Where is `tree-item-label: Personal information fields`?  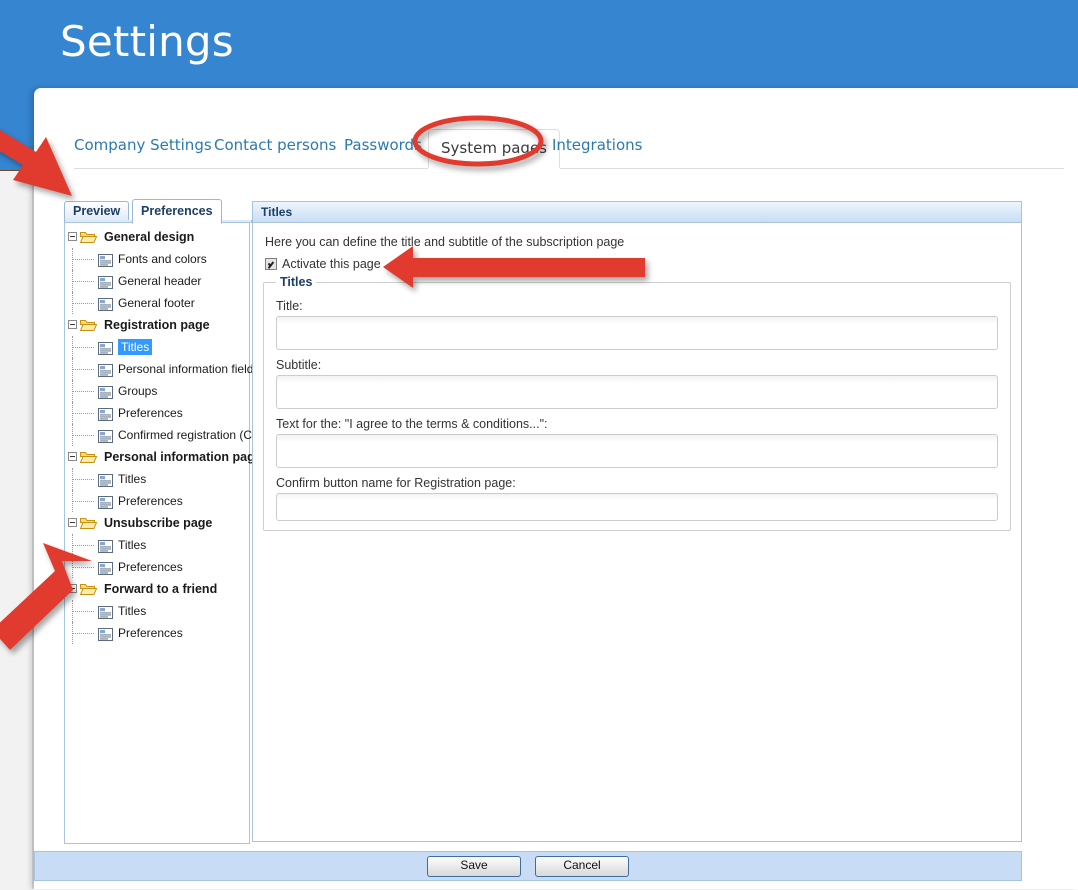 tree-item-label: Personal information fields is located at coordinates (189, 369).